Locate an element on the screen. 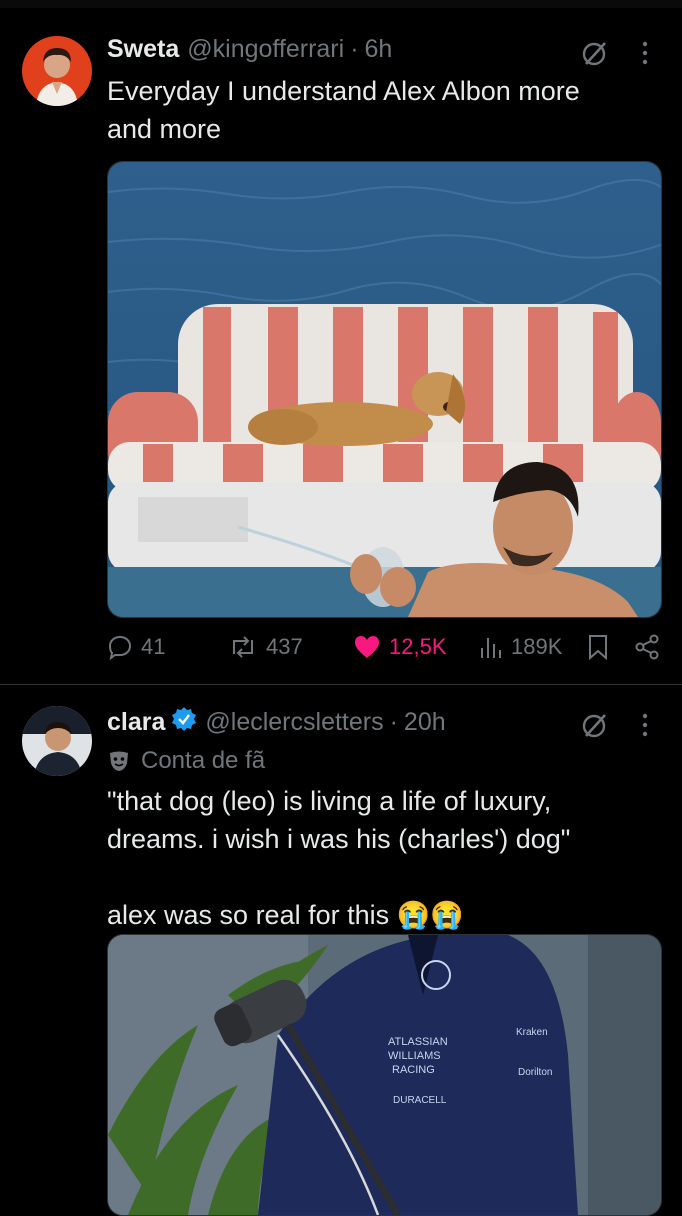  views-count: 189K is located at coordinates (537, 646).